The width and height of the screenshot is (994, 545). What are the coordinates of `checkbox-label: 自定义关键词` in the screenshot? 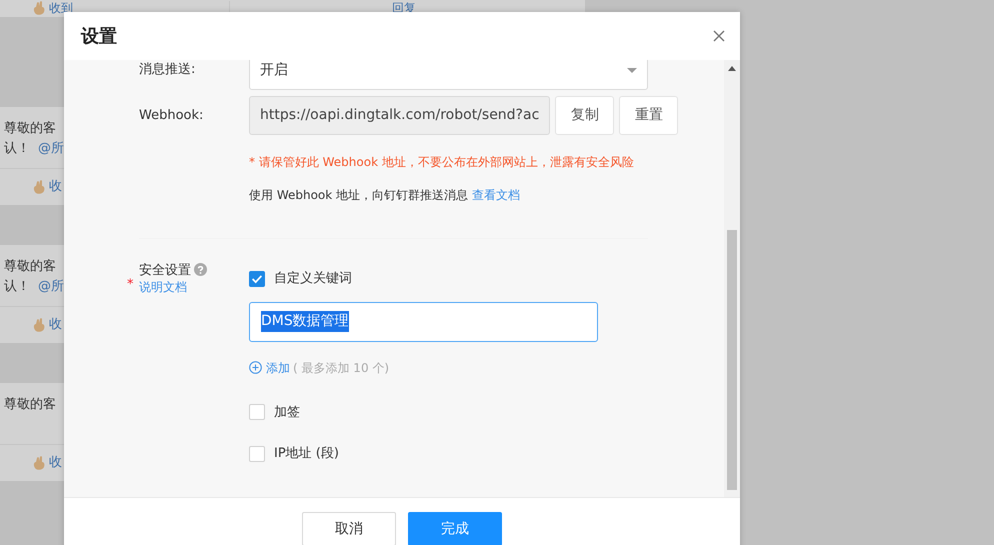 It's located at (313, 279).